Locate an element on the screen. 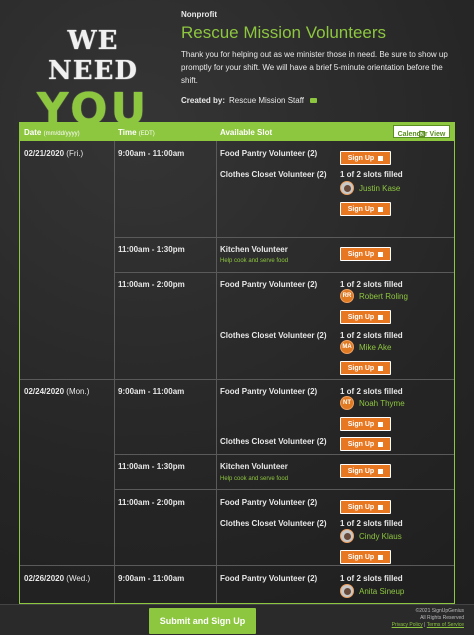  date-cell: 02/24/2020 (Mon.) is located at coordinates (57, 391).